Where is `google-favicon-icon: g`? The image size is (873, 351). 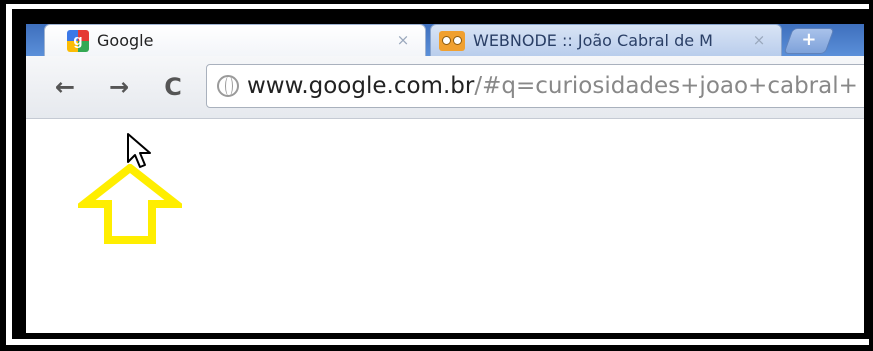
google-favicon-icon: g is located at coordinates (78, 40).